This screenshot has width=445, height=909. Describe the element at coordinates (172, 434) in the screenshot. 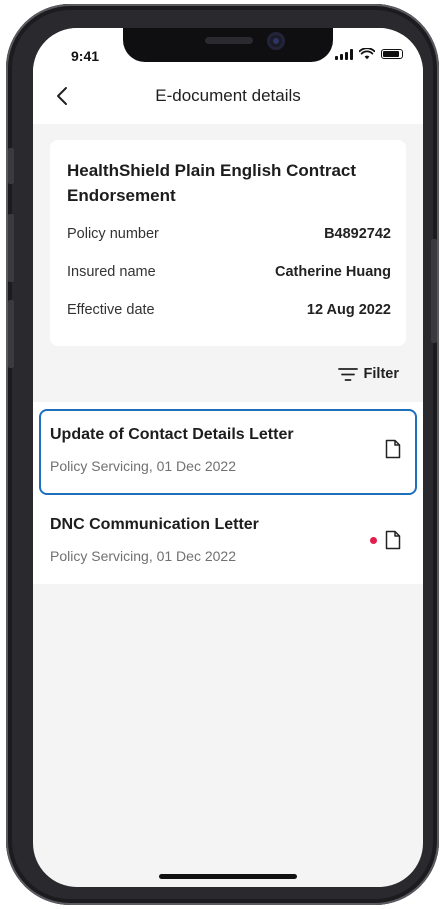

I see `list-item-title: Update of Contact Details Letter` at that location.